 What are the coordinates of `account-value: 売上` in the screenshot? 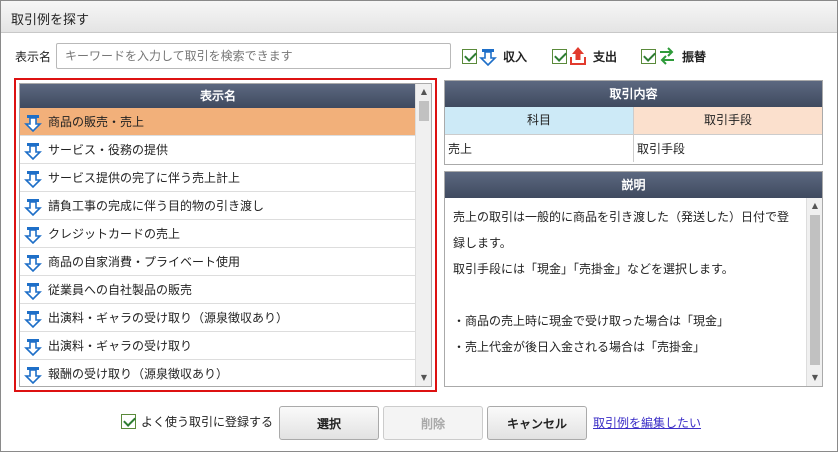 It's located at (539, 148).